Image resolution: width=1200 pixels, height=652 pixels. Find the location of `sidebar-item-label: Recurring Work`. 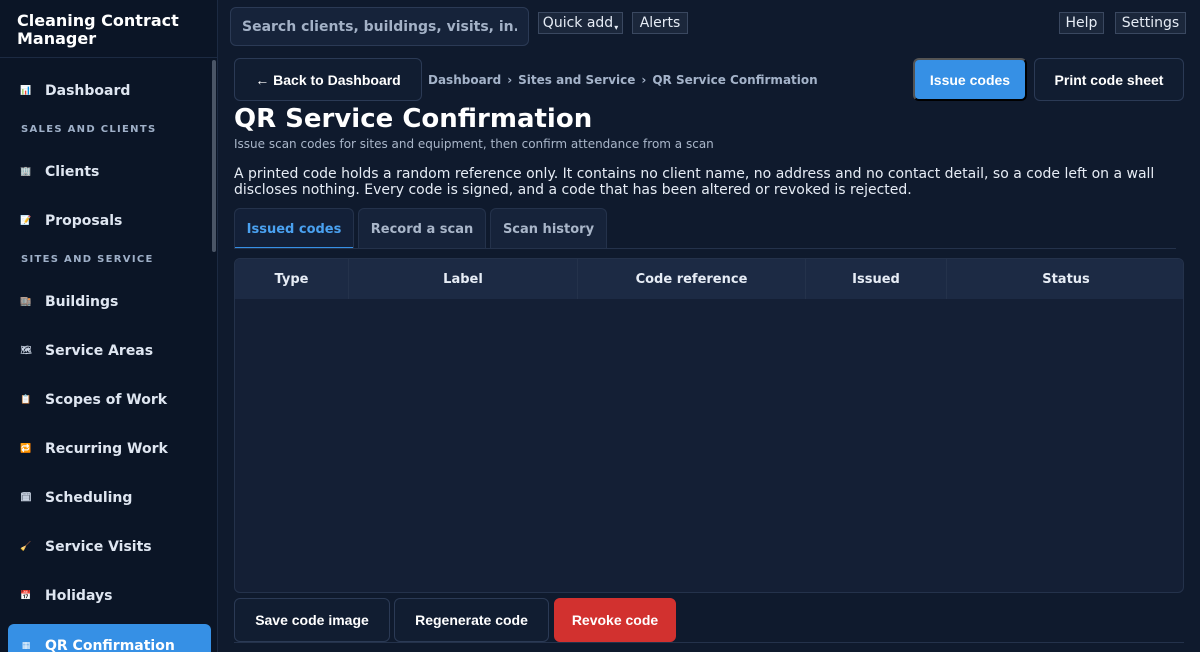

sidebar-item-label: Recurring Work is located at coordinates (106, 449).